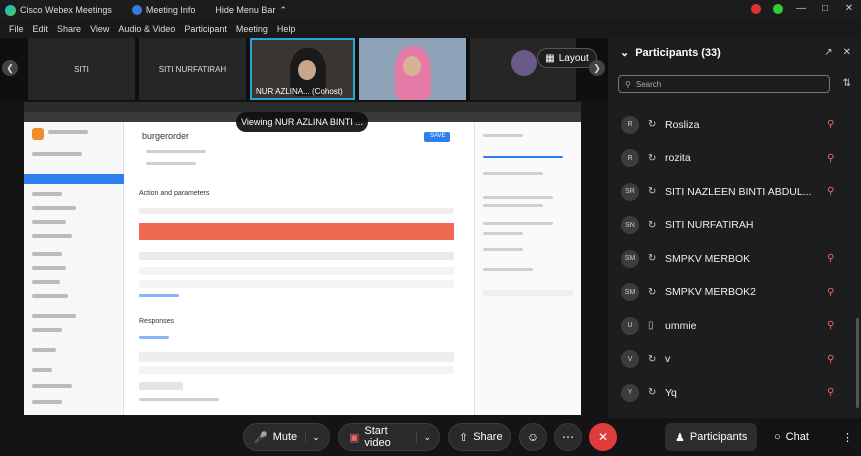 This screenshot has width=861, height=456. I want to click on list-item: R ↻ Rosliza ⚲, so click(734, 125).